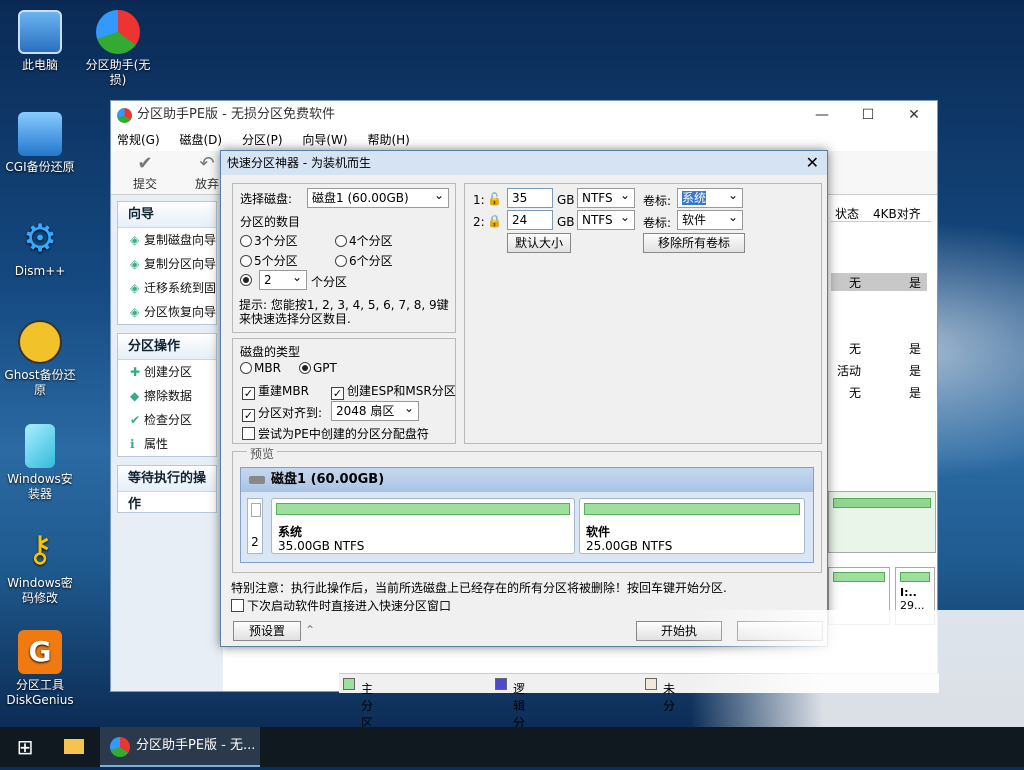 The width and height of the screenshot is (1024, 770). What do you see at coordinates (660, 695) in the screenshot?
I see `legend-unallocated: 未分` at bounding box center [660, 695].